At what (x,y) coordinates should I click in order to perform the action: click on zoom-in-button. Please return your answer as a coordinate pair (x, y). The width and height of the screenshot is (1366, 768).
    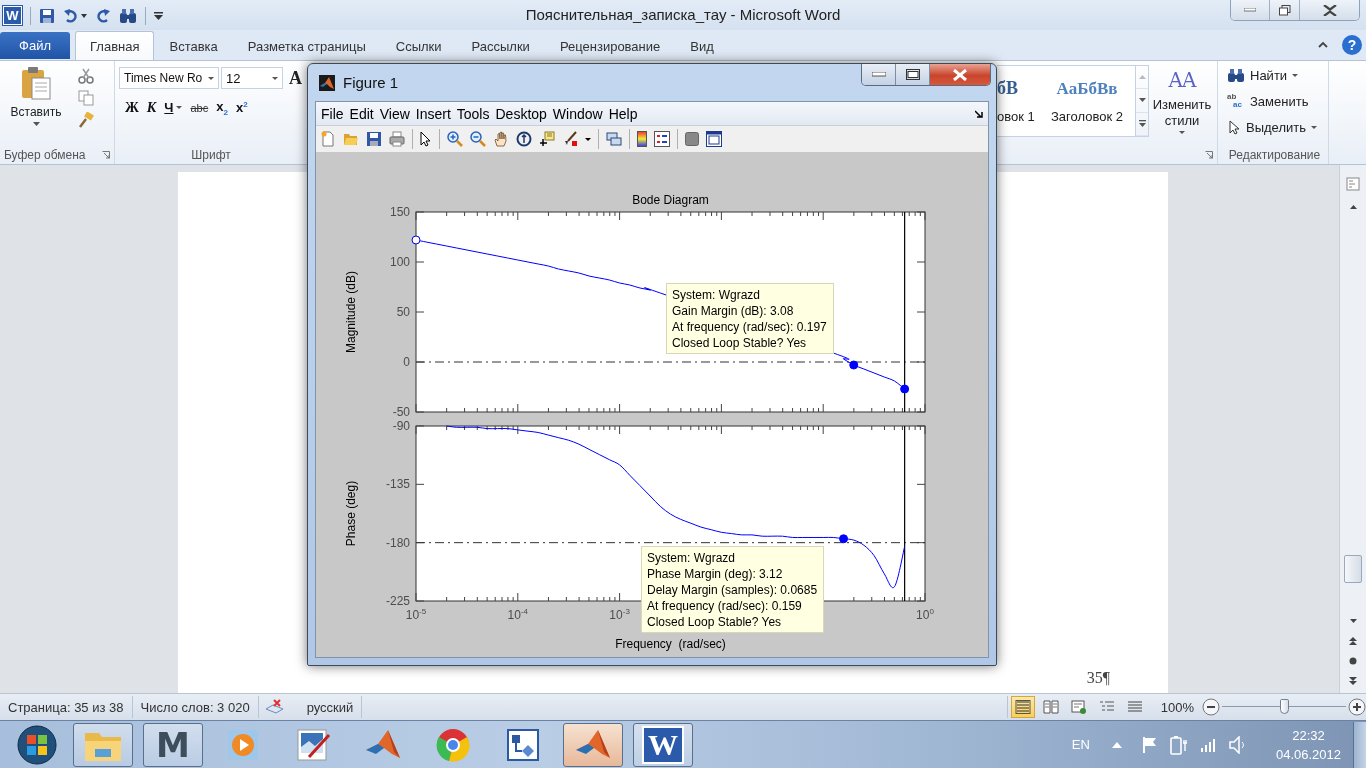
    Looking at the image, I should click on (1357, 707).